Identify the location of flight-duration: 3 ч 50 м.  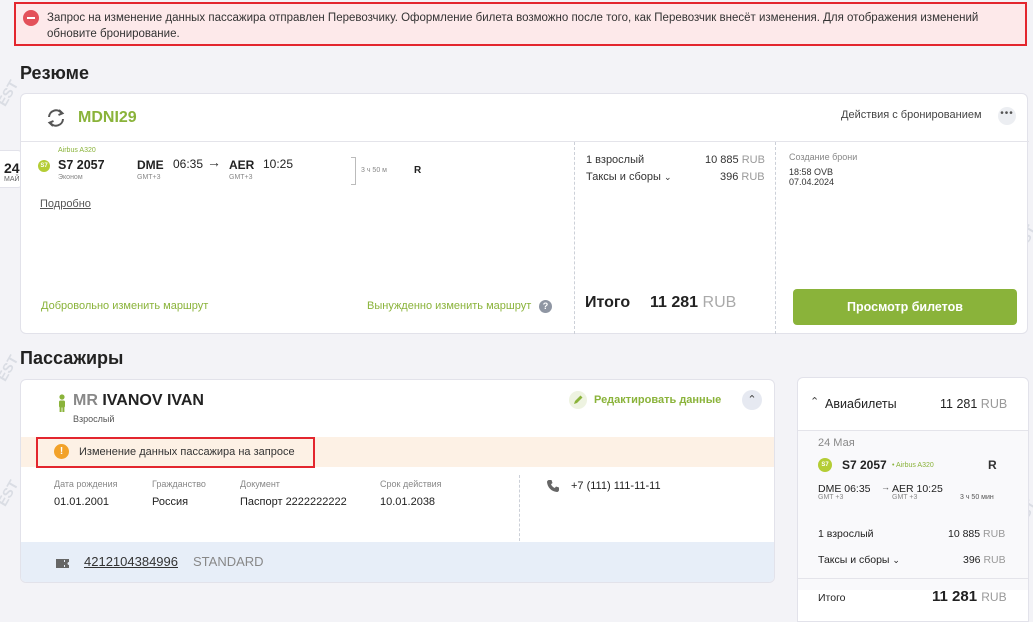
(374, 170).